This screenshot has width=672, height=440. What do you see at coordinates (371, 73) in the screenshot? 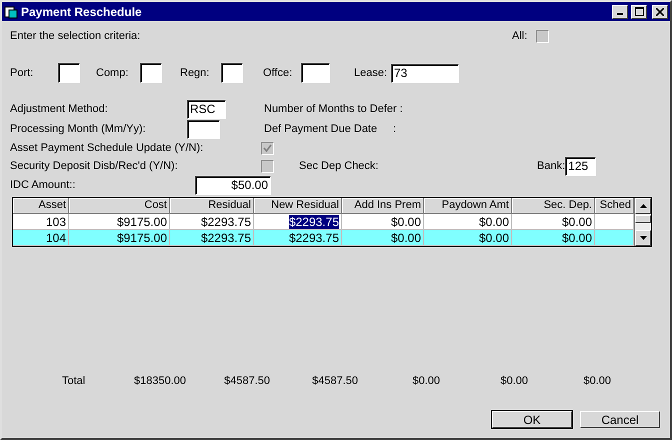
I see `field-label: Lease:` at bounding box center [371, 73].